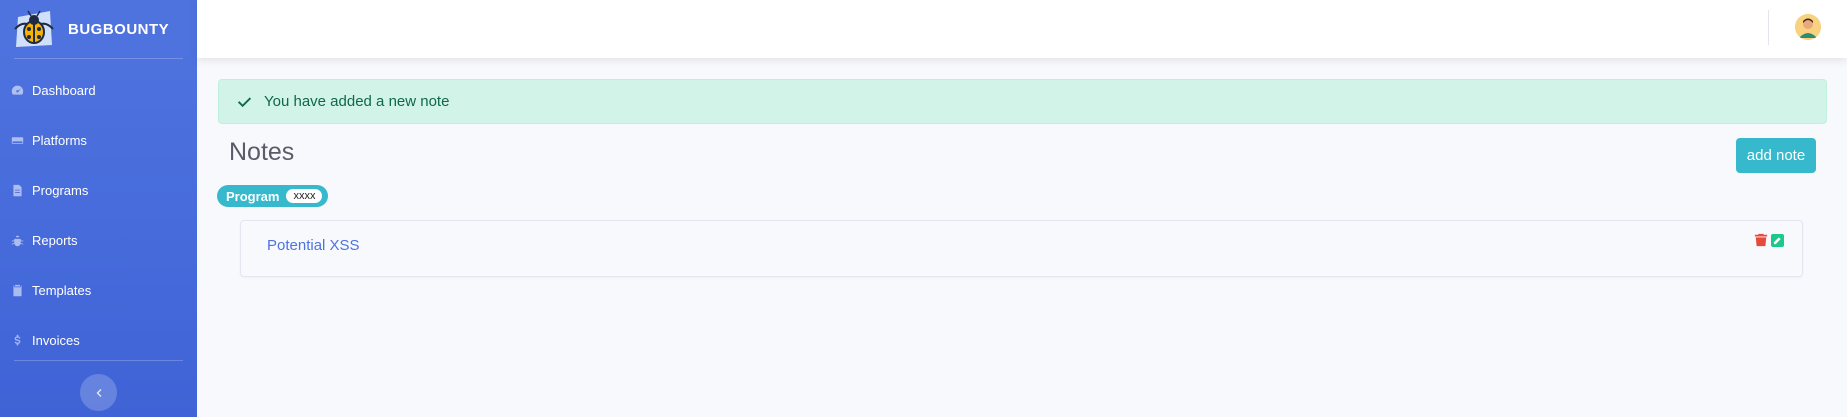 The image size is (1847, 417). Describe the element at coordinates (60, 190) in the screenshot. I see `sidebar-item-label: Programs` at that location.